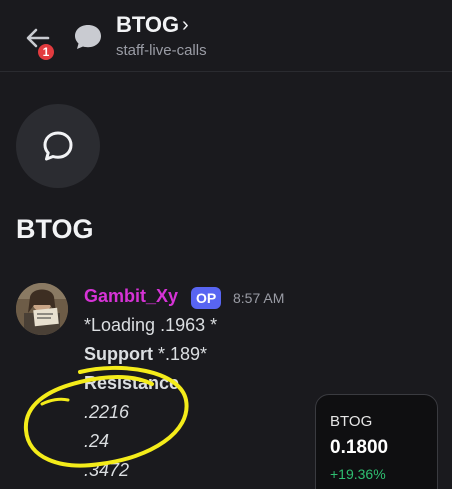 This screenshot has width=452, height=489. Describe the element at coordinates (97, 441) in the screenshot. I see `resistance-level-2: .24` at that location.